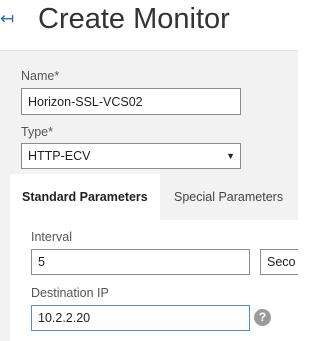  What do you see at coordinates (134, 19) in the screenshot?
I see `page-title: Create Monitor` at bounding box center [134, 19].